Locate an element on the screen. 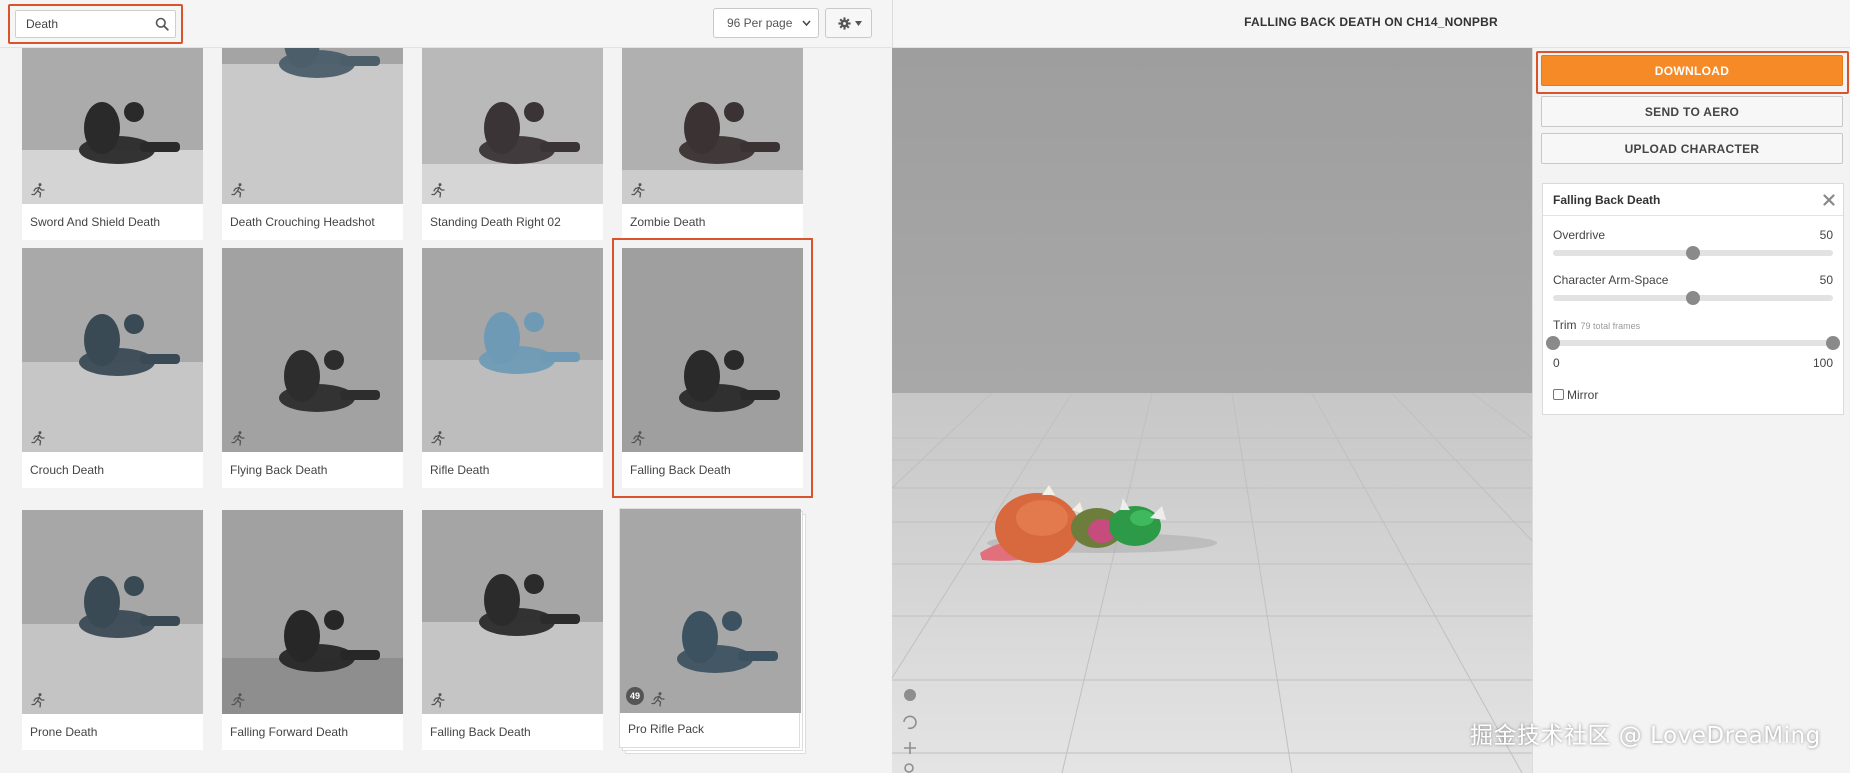 The height and width of the screenshot is (773, 1850). viewer-title: FALLING BACK DEATH ON CH14_NONPBR is located at coordinates (1371, 22).